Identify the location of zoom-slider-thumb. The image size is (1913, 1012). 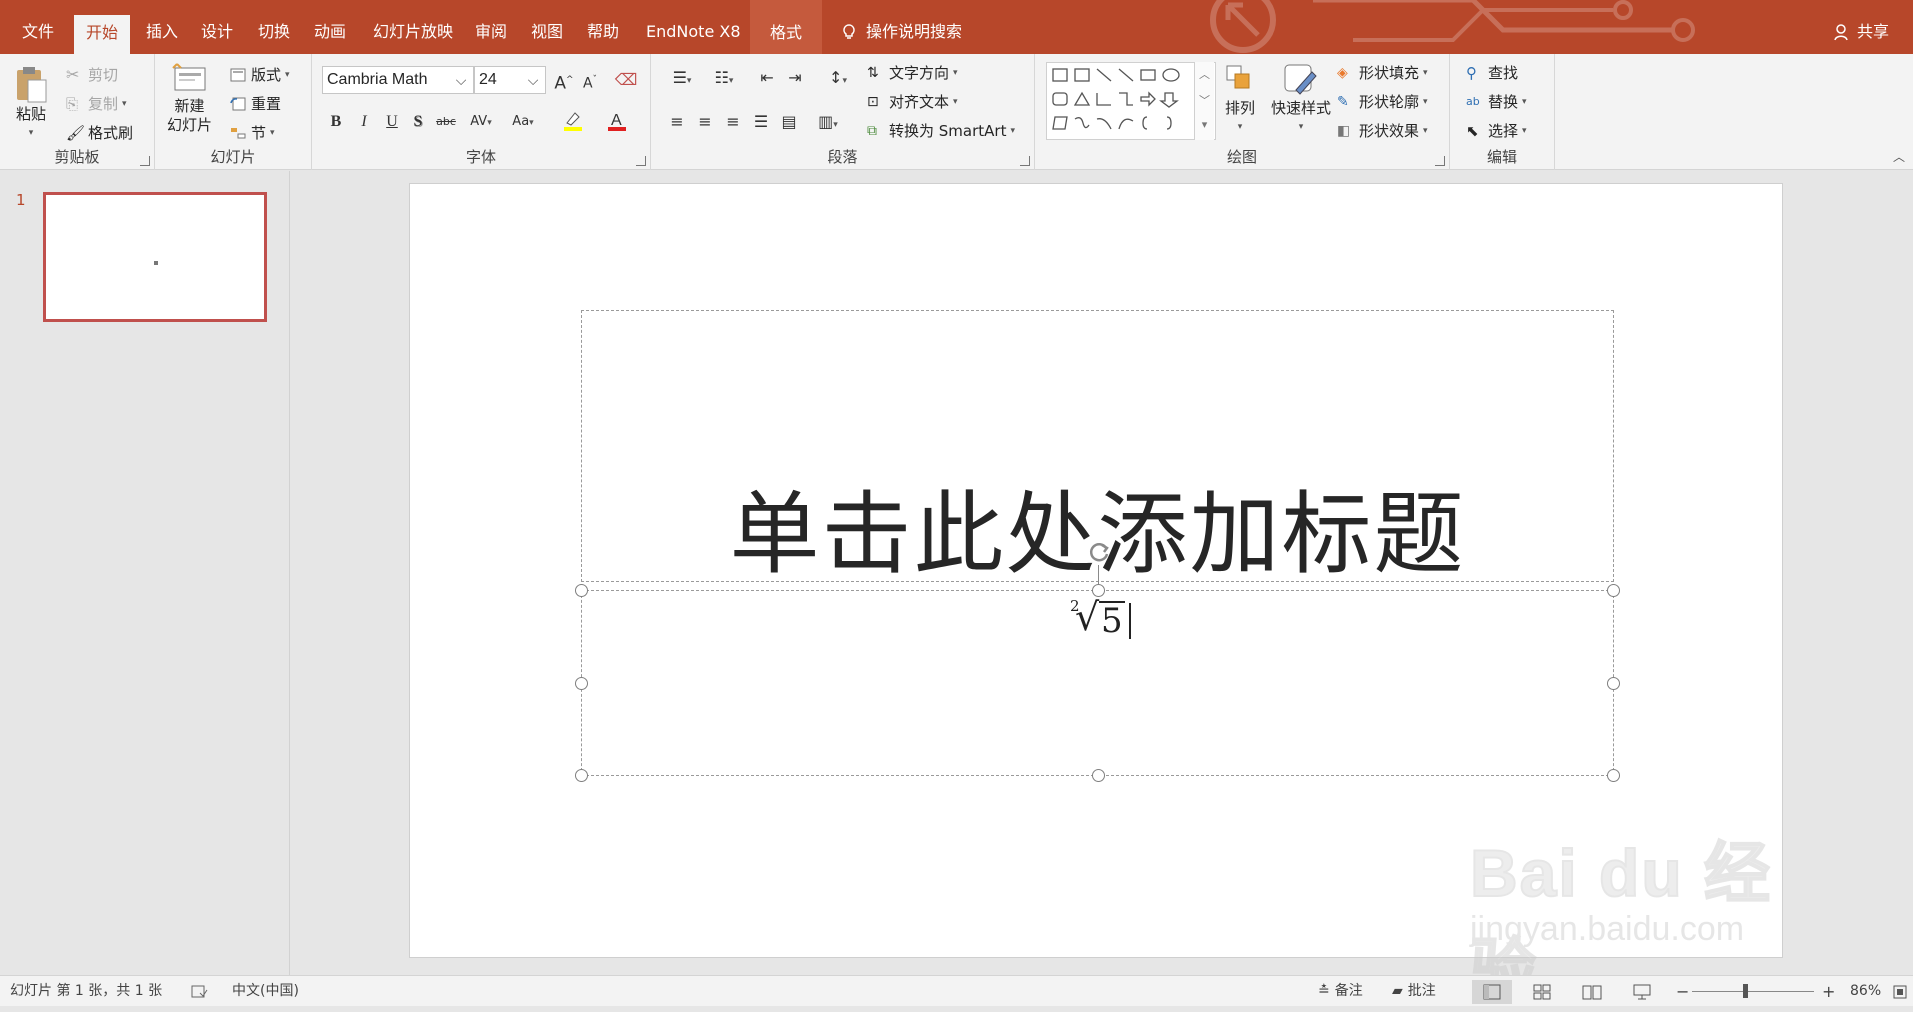
(1745, 991).